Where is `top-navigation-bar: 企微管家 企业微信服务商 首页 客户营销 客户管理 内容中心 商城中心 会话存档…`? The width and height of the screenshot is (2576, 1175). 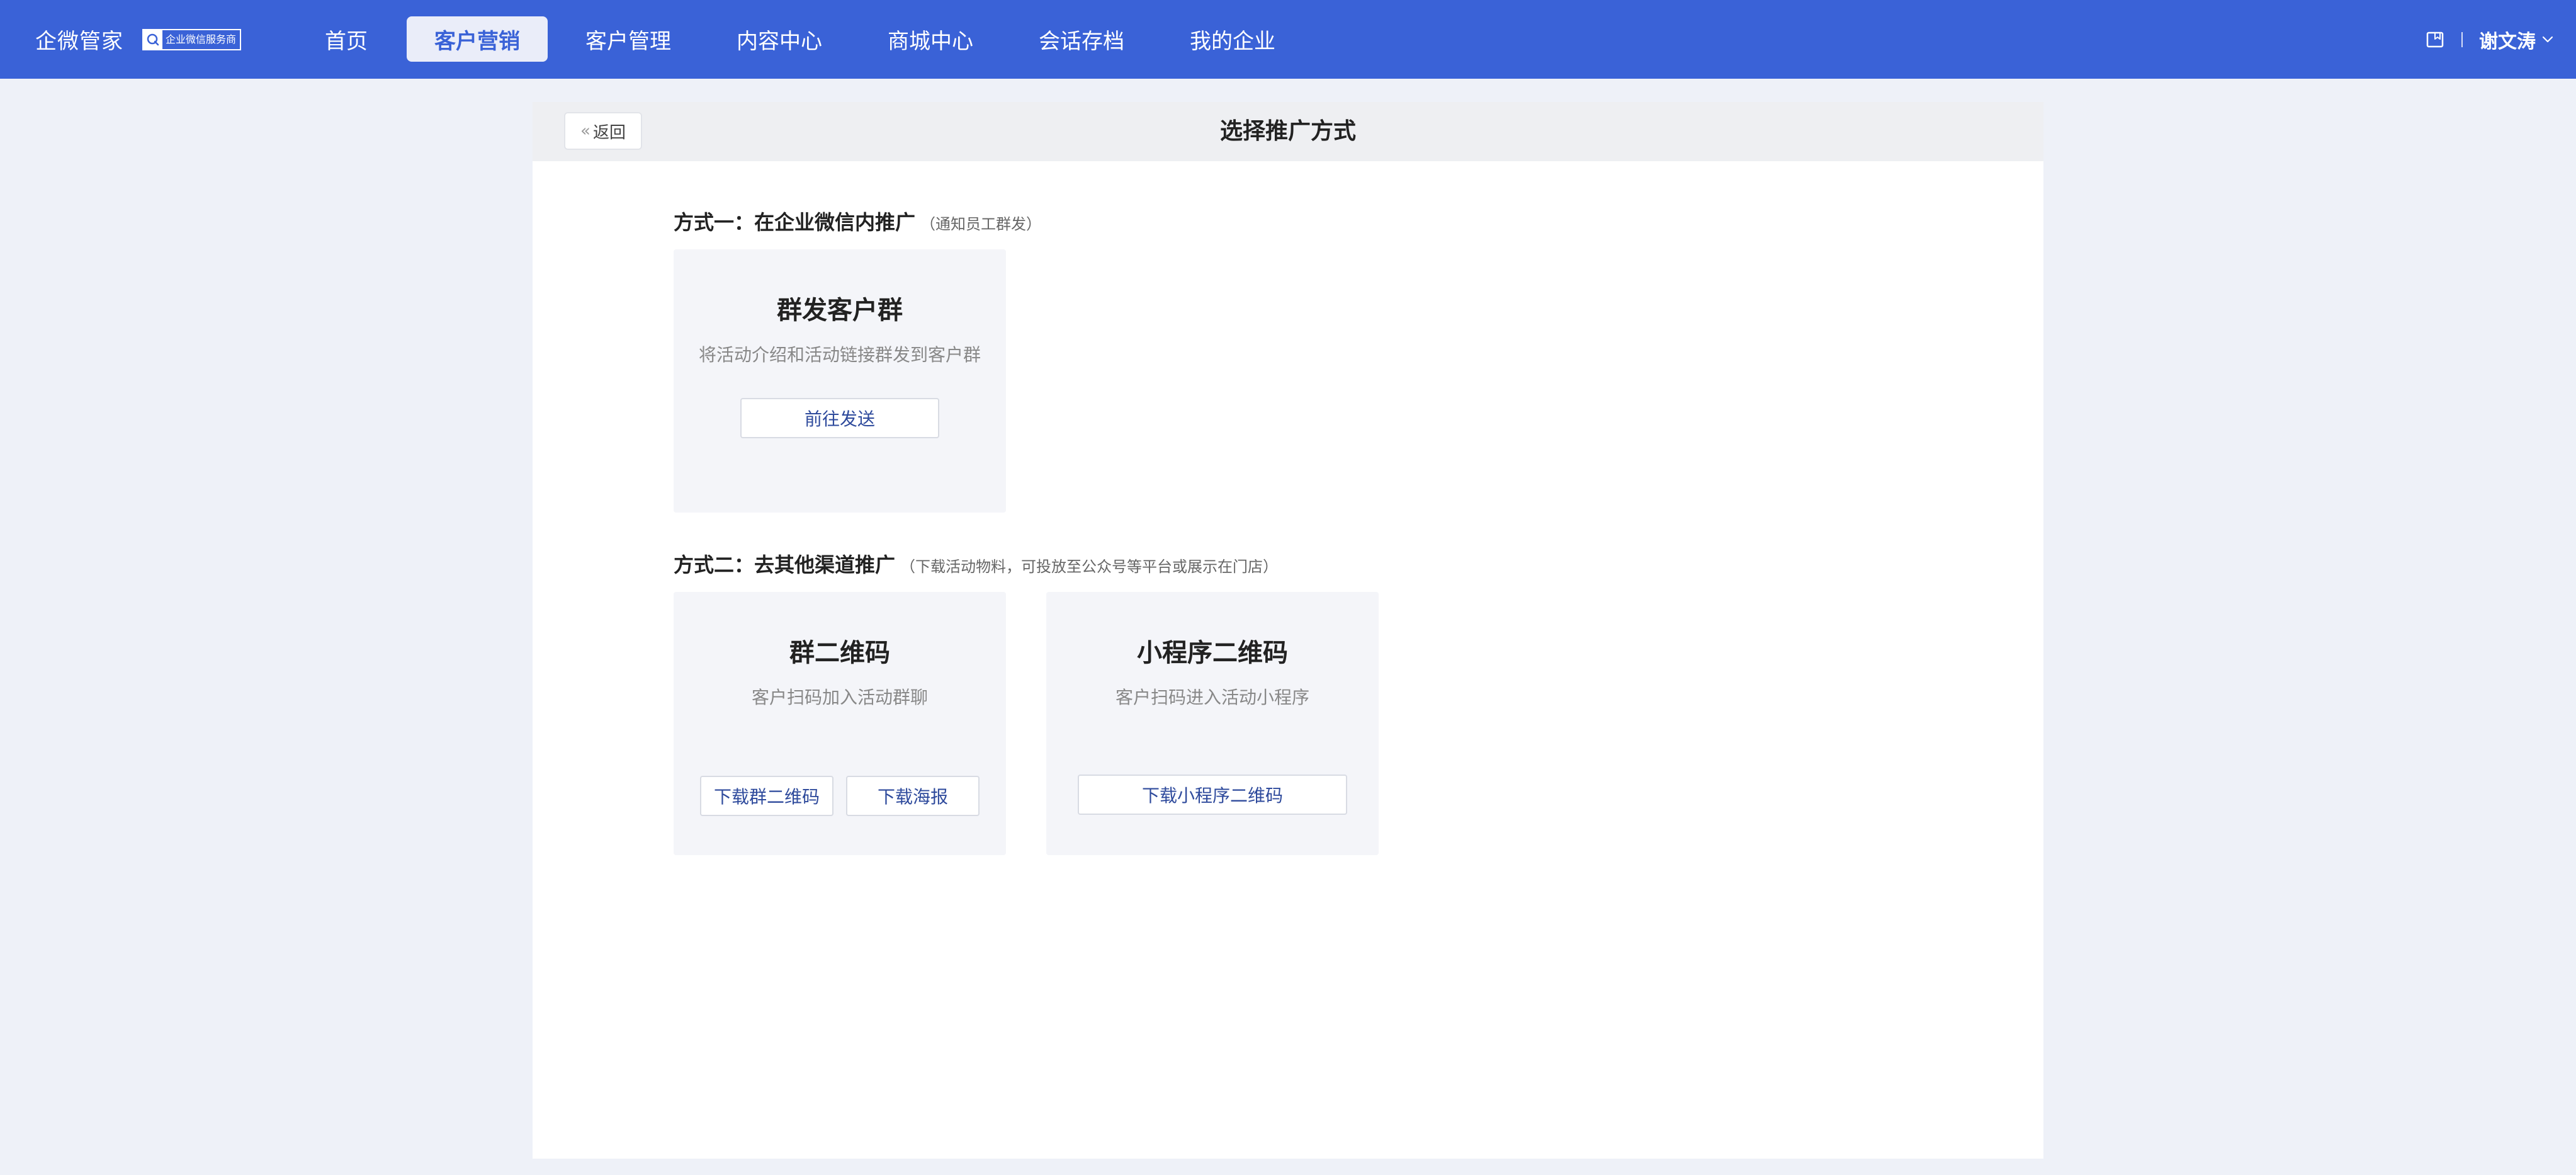
top-navigation-bar: 企微管家 企业微信服务商 首页 客户营销 客户管理 内容中心 商城中心 会话存档… is located at coordinates (1288, 39).